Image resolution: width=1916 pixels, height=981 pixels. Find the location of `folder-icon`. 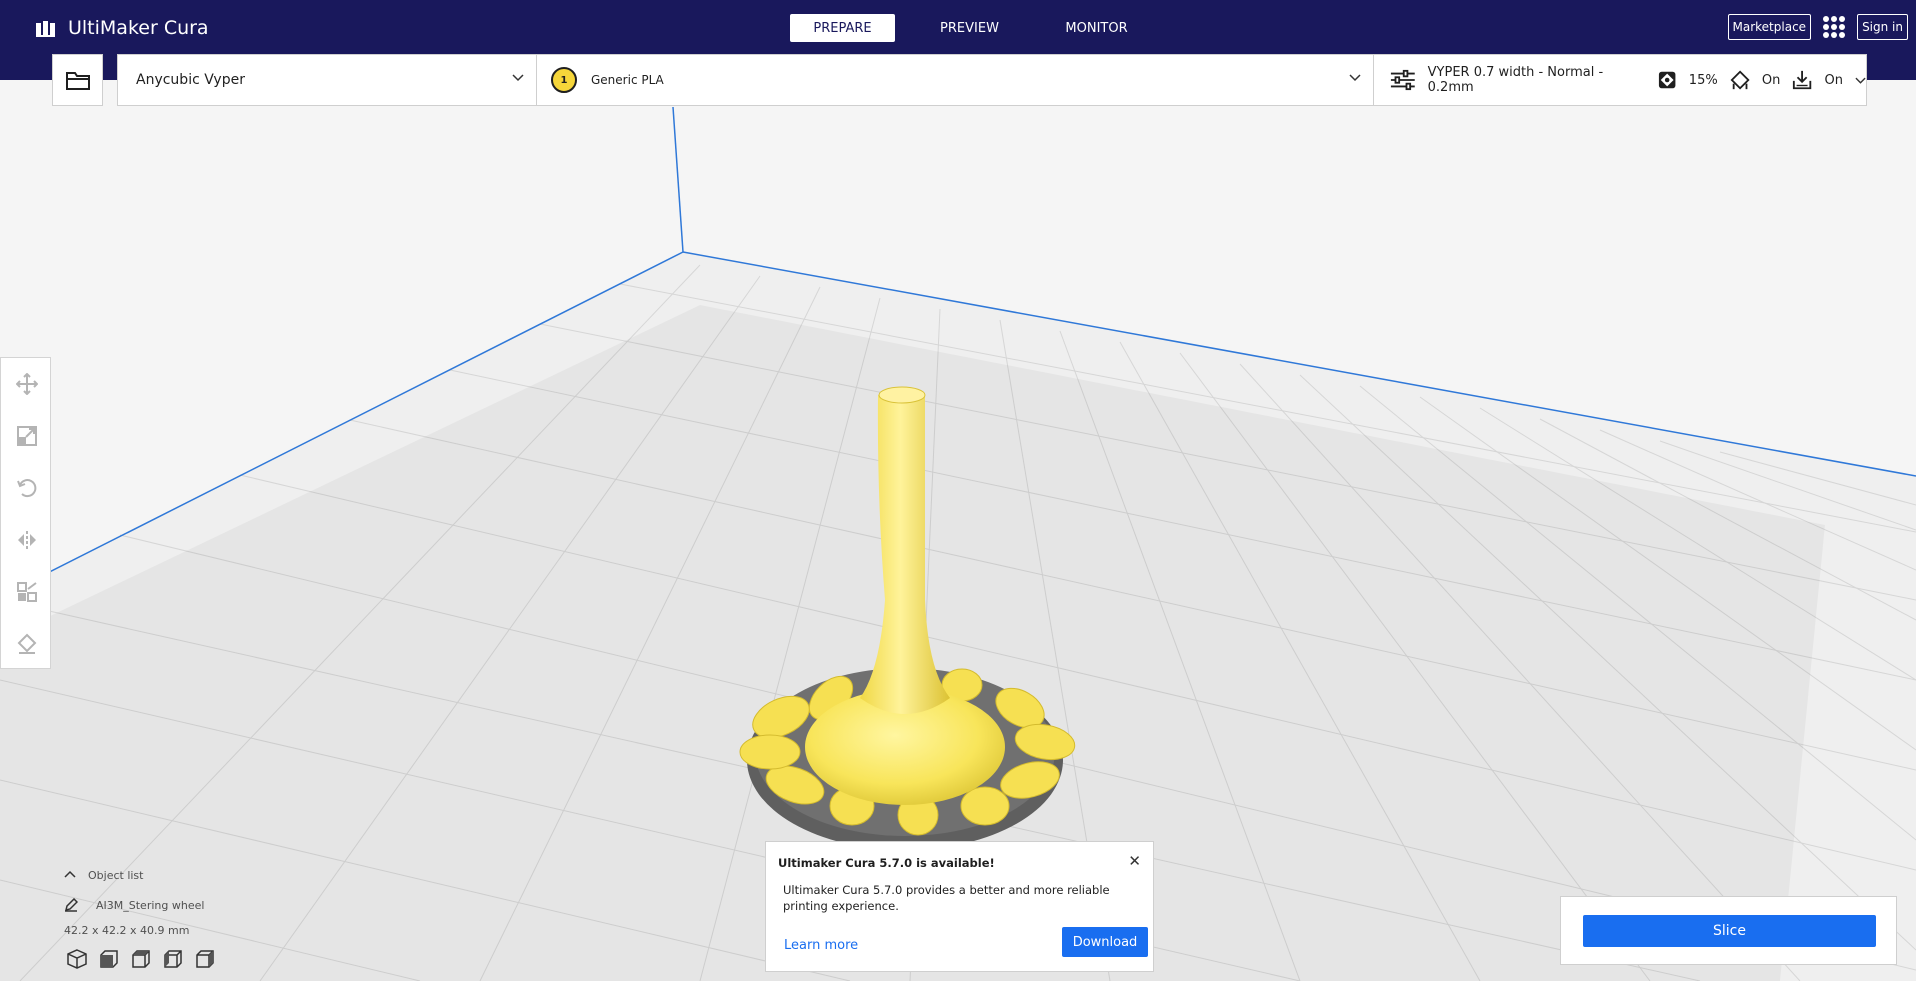

folder-icon is located at coordinates (77, 81).